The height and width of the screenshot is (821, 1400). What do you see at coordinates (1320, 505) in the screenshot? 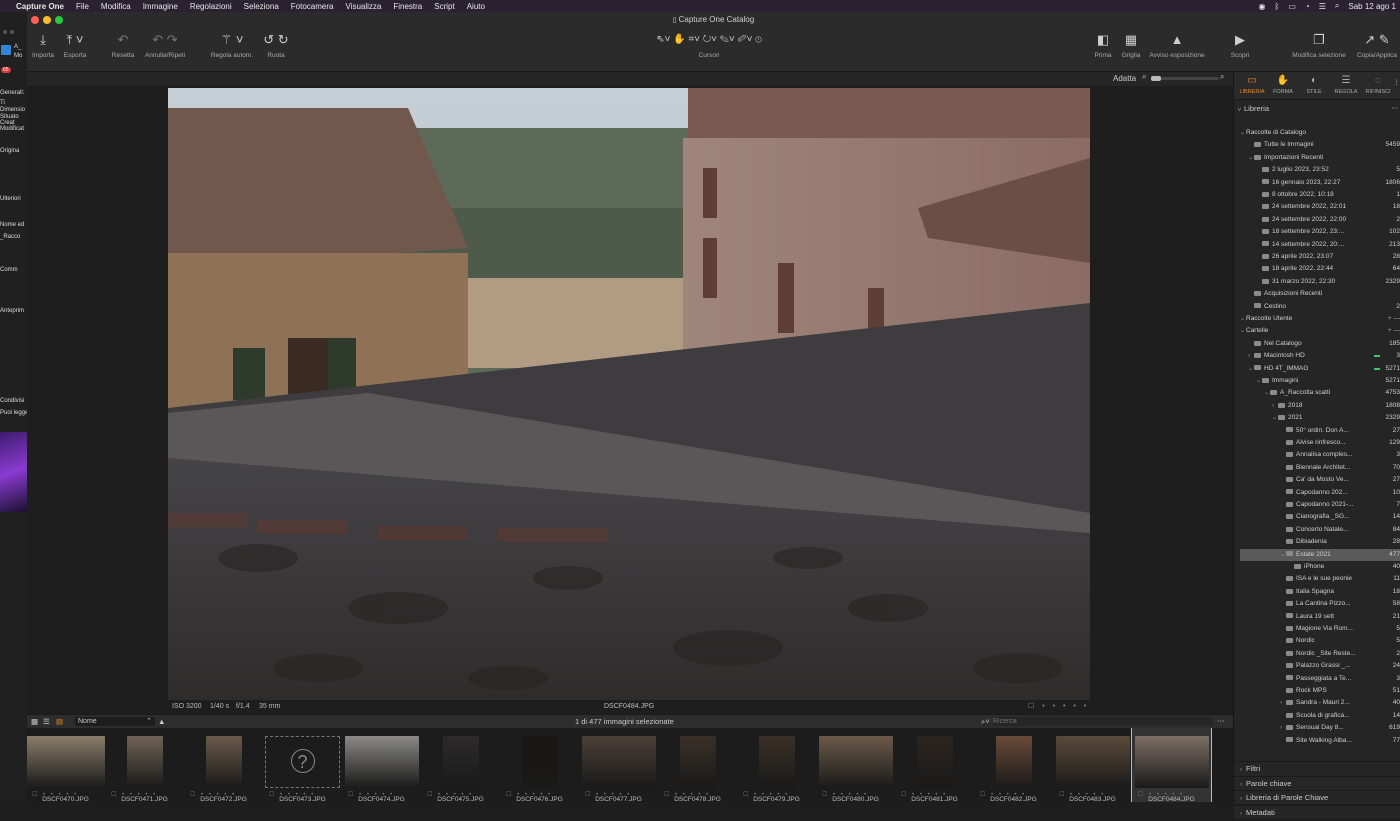
I see `tree-item: Capodanno 2021-...7` at bounding box center [1320, 505].